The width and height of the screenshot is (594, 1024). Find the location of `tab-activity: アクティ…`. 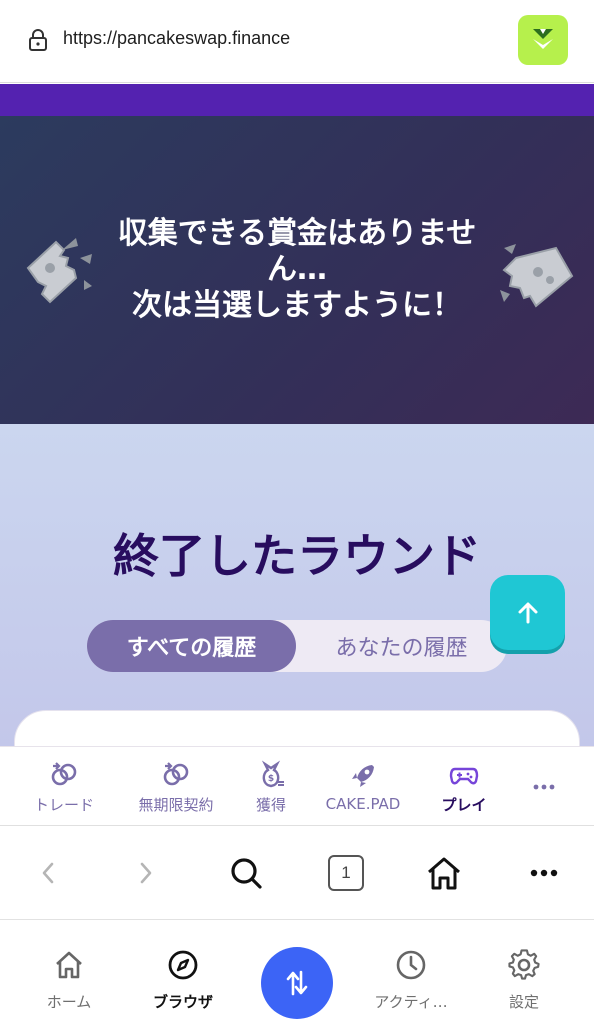

tab-activity: アクティ… is located at coordinates (411, 972).